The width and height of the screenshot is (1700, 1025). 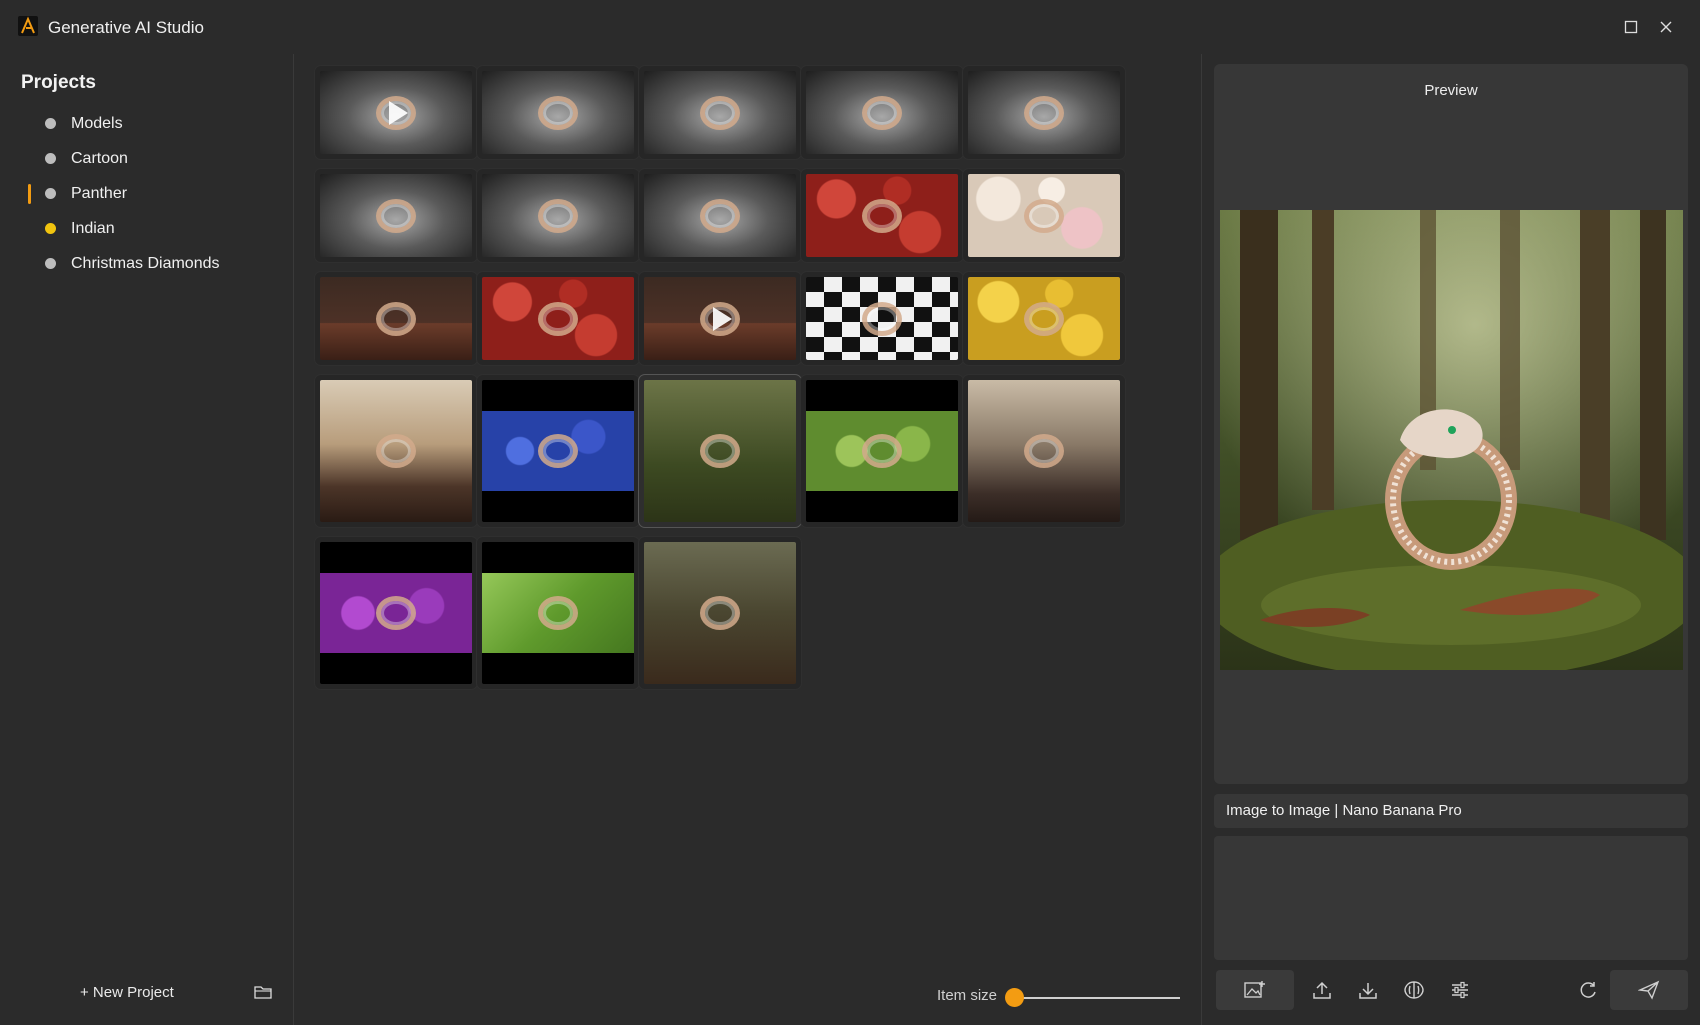 I want to click on close-icon, so click(x=1666, y=27).